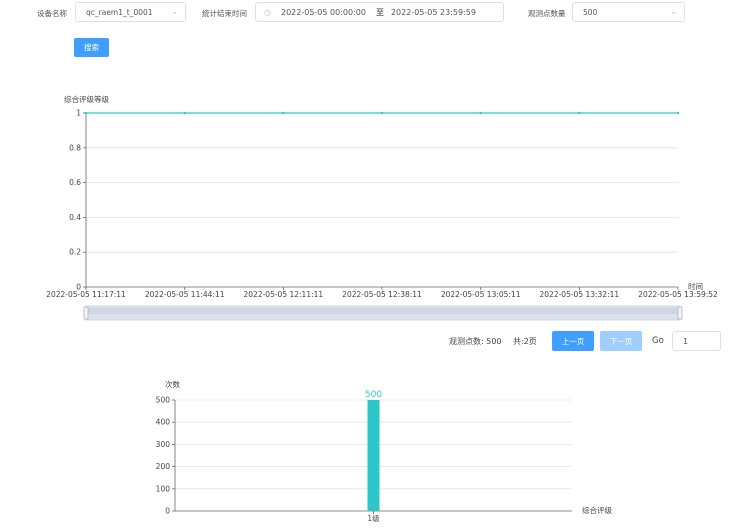 The image size is (750, 530). What do you see at coordinates (119, 12) in the screenshot?
I see `device-select-value: qc_raem1_t_0001` at bounding box center [119, 12].